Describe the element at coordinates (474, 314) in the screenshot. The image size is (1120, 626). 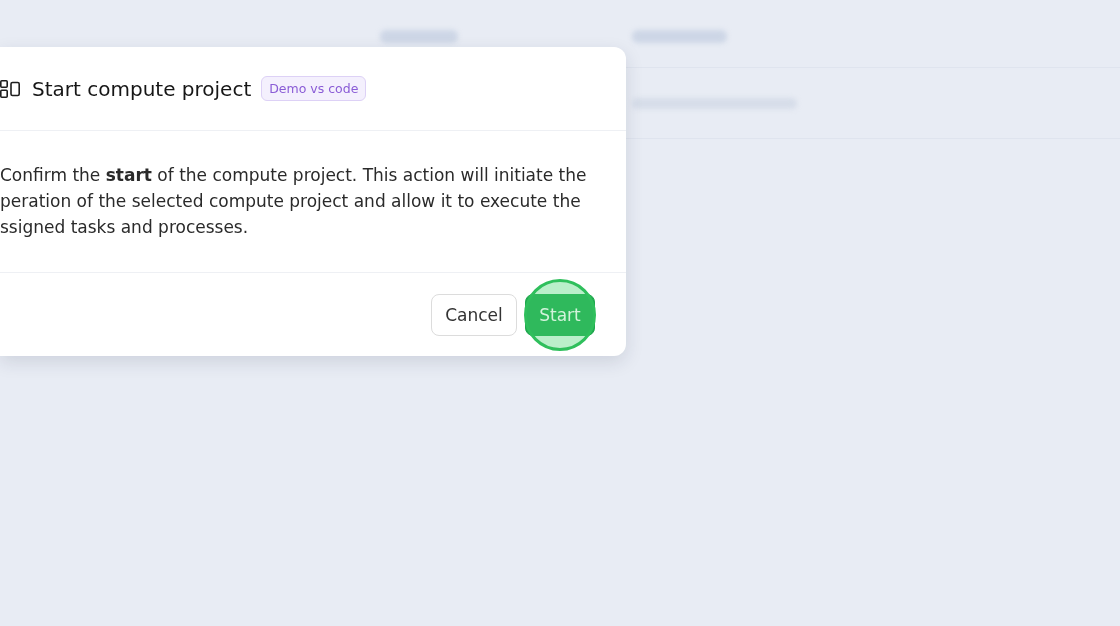
I see `cancel-button: Cancel` at that location.